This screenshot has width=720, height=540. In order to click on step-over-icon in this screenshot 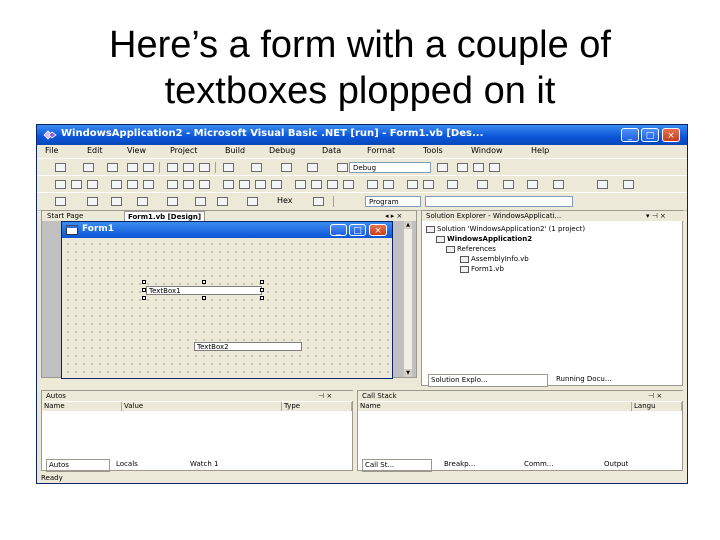, I will do `click(222, 201)`.